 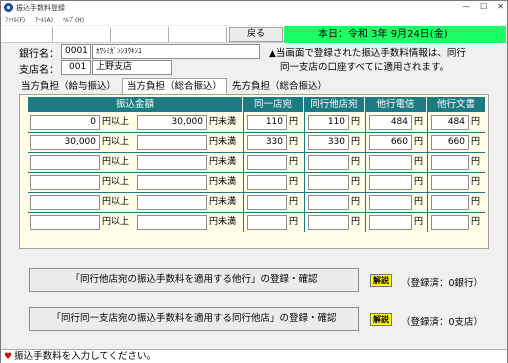 I want to click on same-bank-fee-input: 330, so click(x=328, y=142).